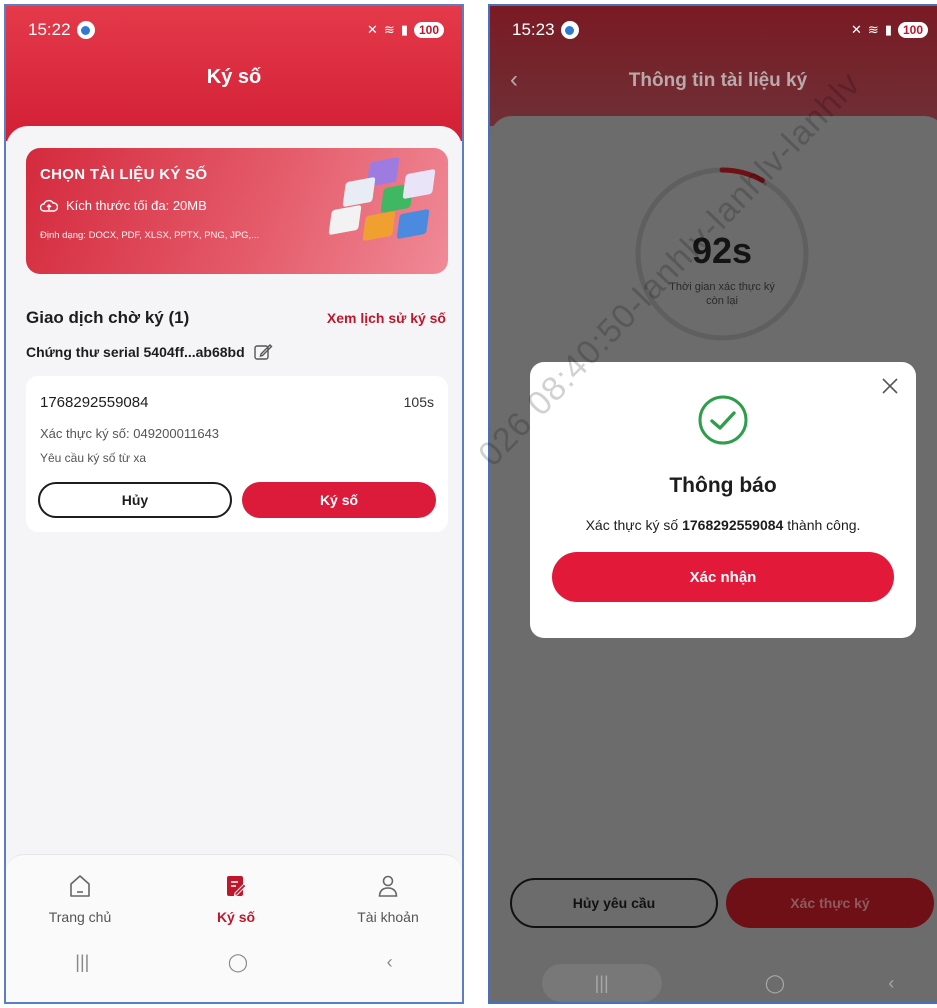 The height and width of the screenshot is (1008, 937). What do you see at coordinates (722, 294) in the screenshot?
I see `countdown-label: Thời gian xác thực ký còn lại` at bounding box center [722, 294].